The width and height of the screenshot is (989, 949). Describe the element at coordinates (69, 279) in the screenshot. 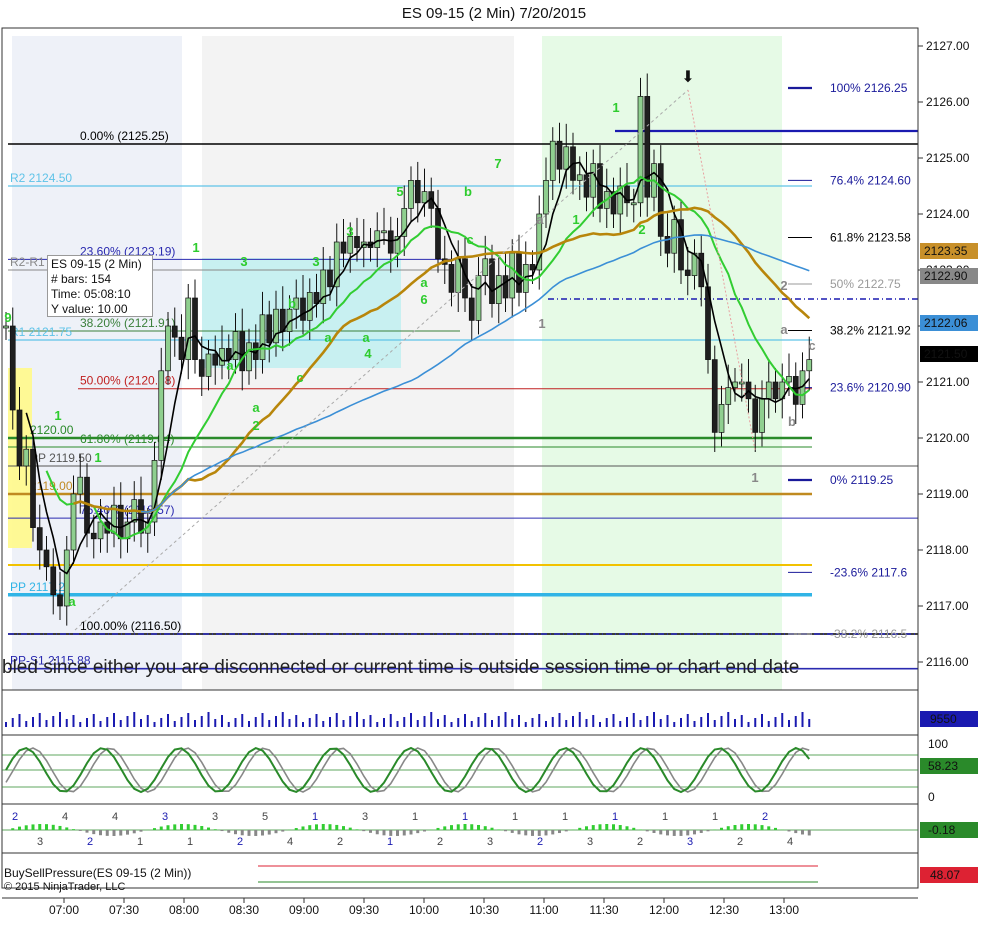

I see `bars-label: # bars:` at that location.